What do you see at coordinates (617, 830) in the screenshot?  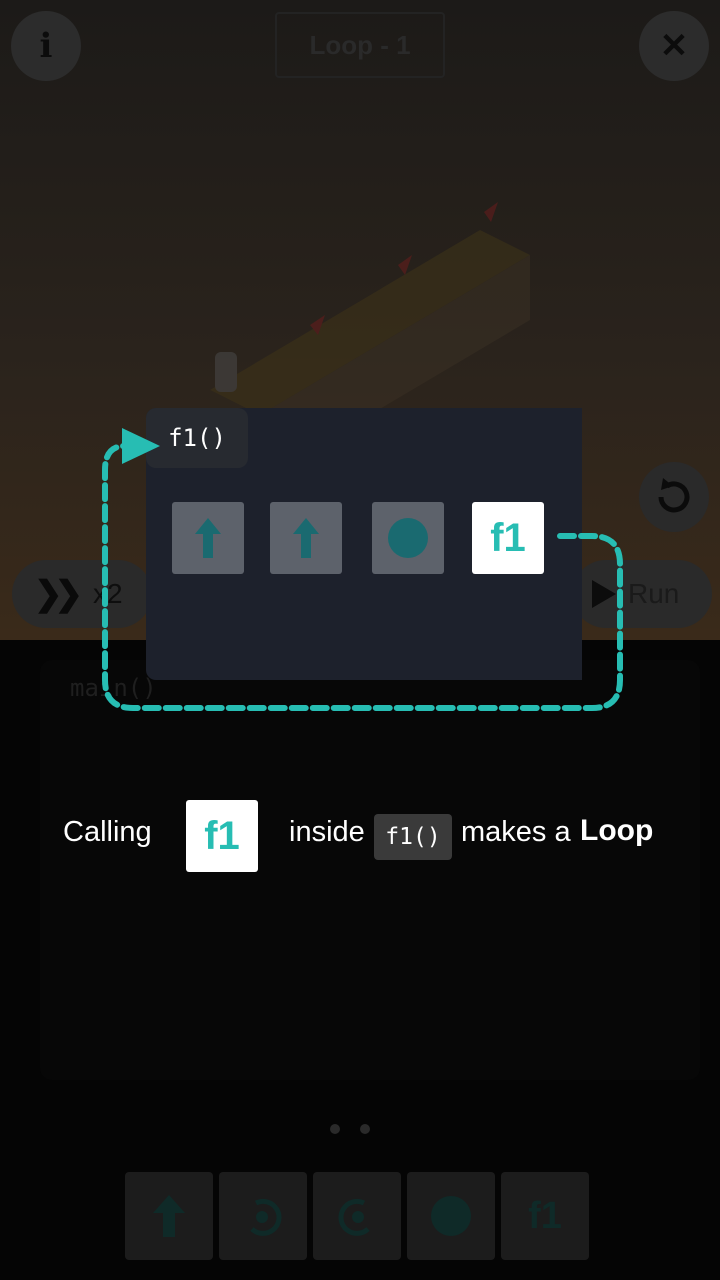 I see `caption-loop: Loop` at bounding box center [617, 830].